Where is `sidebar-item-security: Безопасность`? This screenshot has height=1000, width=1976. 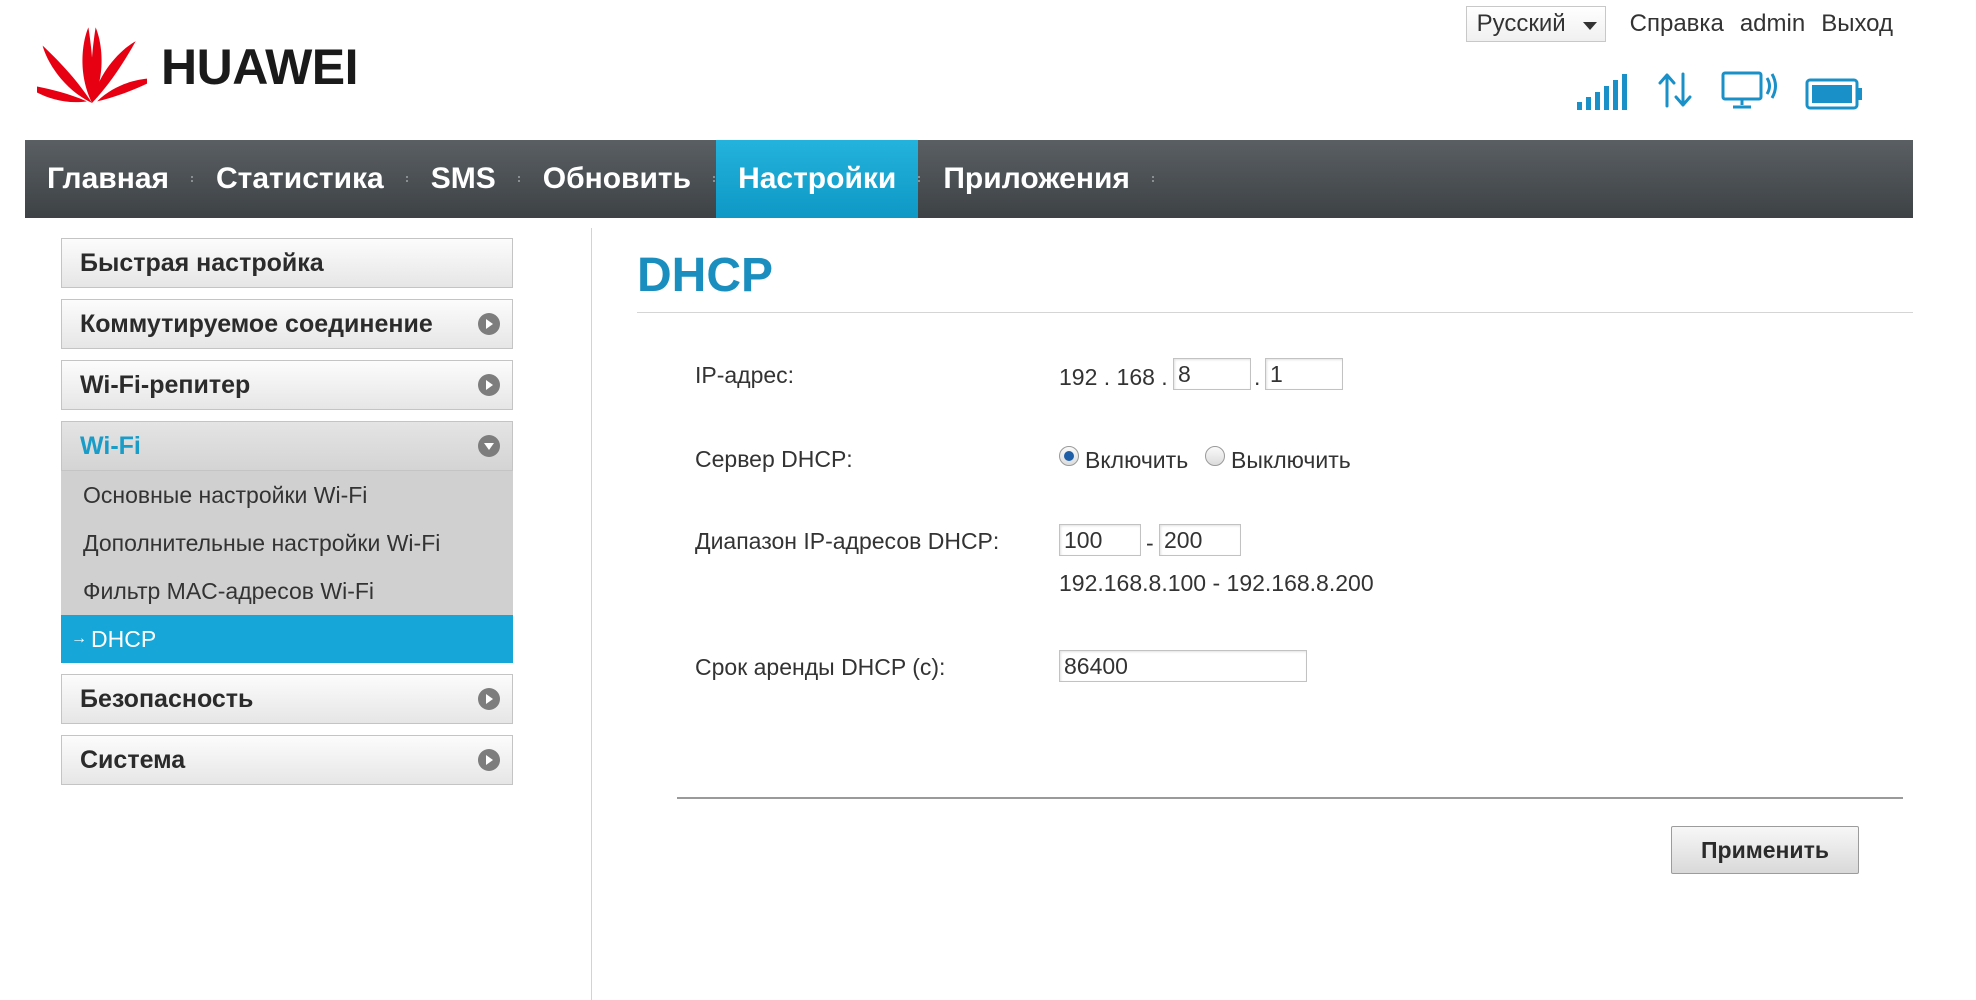
sidebar-item-security: Безопасность is located at coordinates (287, 699).